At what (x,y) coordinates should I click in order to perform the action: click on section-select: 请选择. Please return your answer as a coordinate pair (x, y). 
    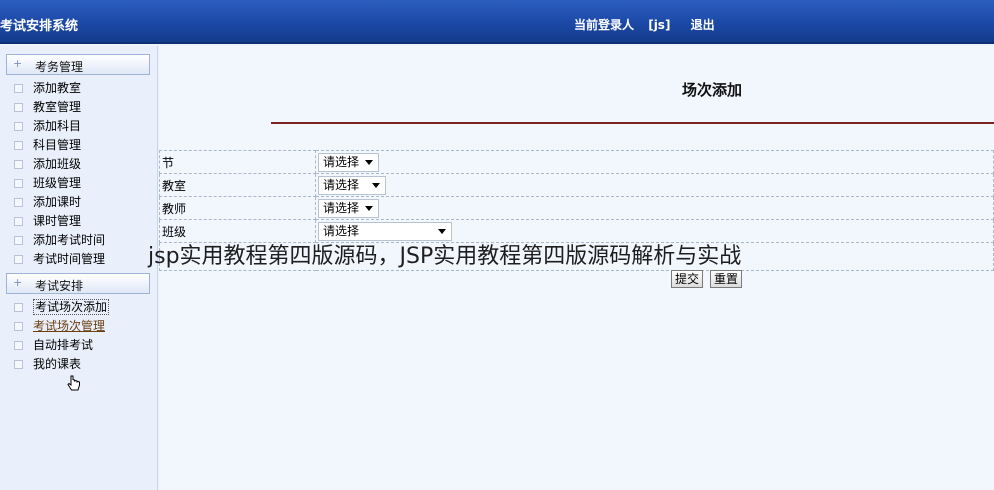
    Looking at the image, I should click on (348, 162).